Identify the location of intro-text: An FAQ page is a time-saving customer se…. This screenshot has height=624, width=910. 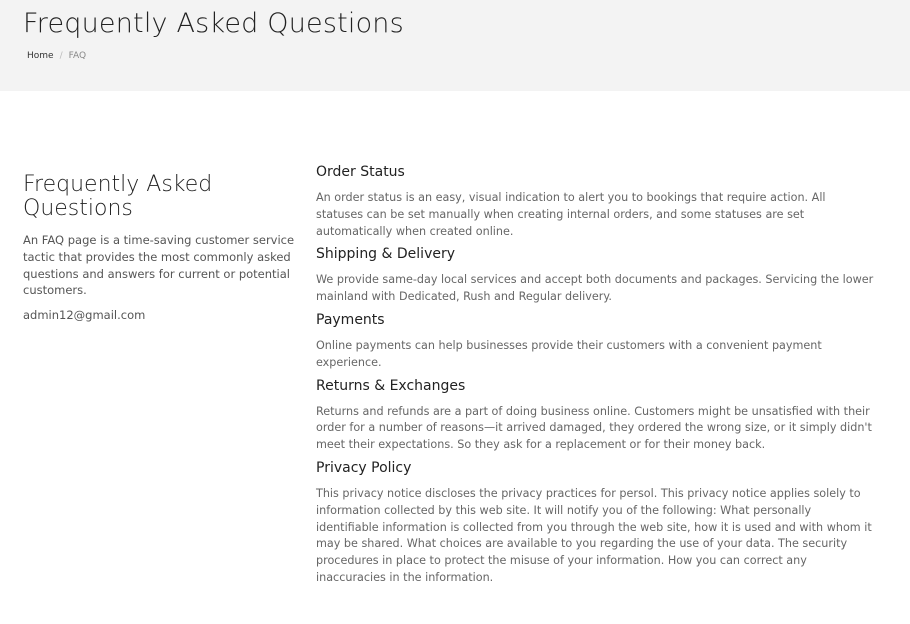
(159, 265).